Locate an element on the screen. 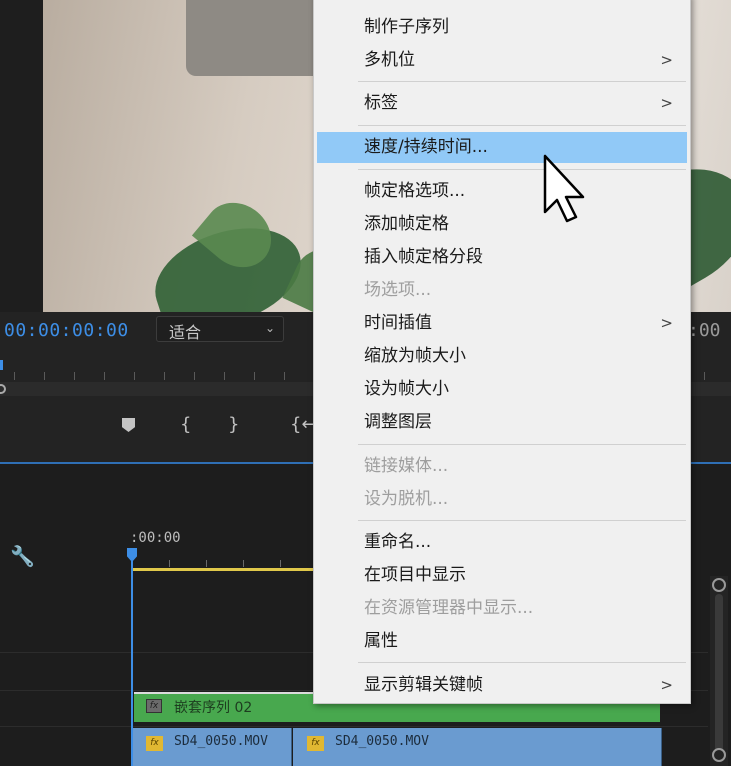  menu-item-label: 设为帧大小 is located at coordinates (406, 389).